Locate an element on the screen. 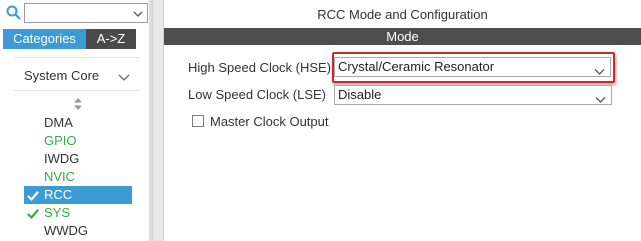  category-system-core: System Core is located at coordinates (77, 74).